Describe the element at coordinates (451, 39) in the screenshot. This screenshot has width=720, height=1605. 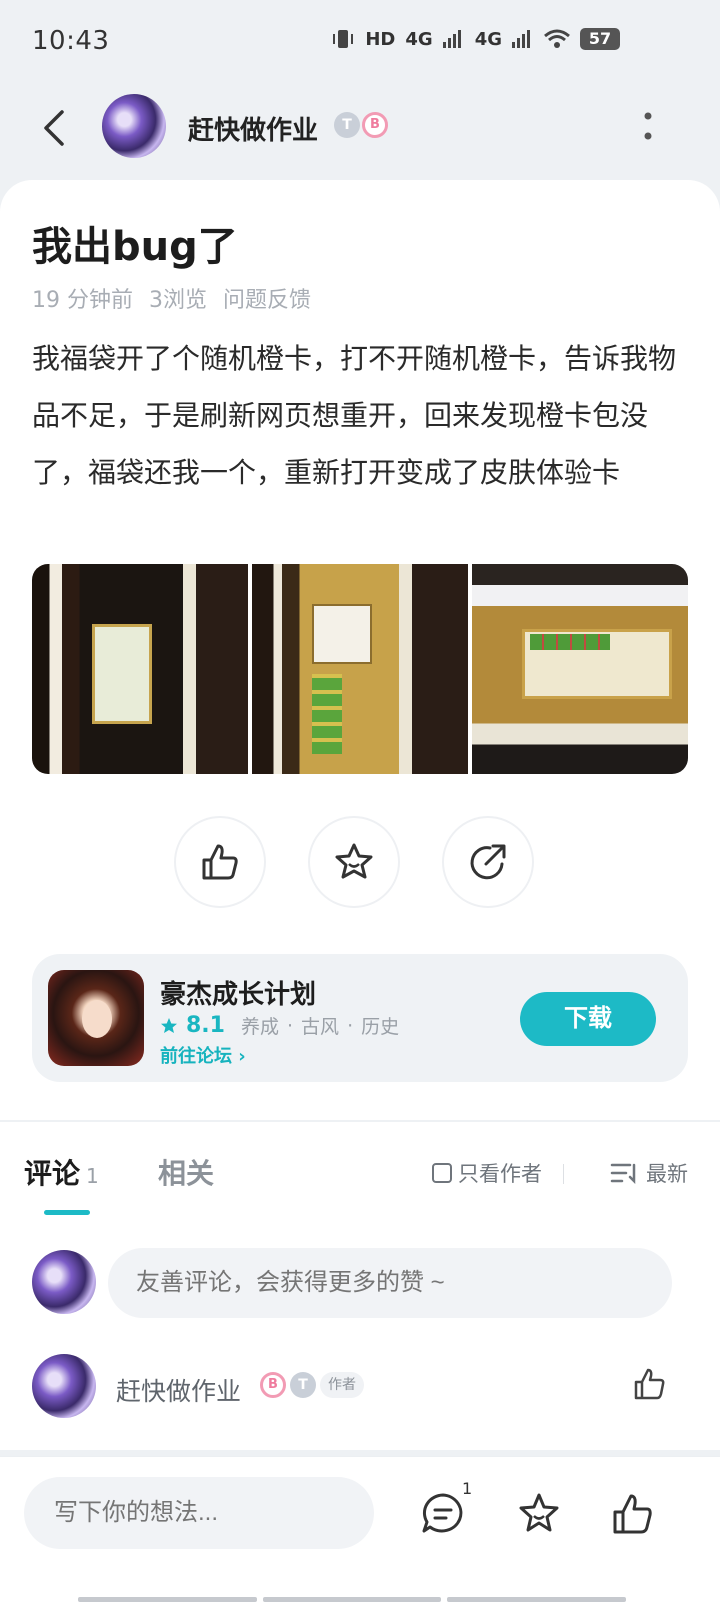
I see `signal-bars-icon` at that location.